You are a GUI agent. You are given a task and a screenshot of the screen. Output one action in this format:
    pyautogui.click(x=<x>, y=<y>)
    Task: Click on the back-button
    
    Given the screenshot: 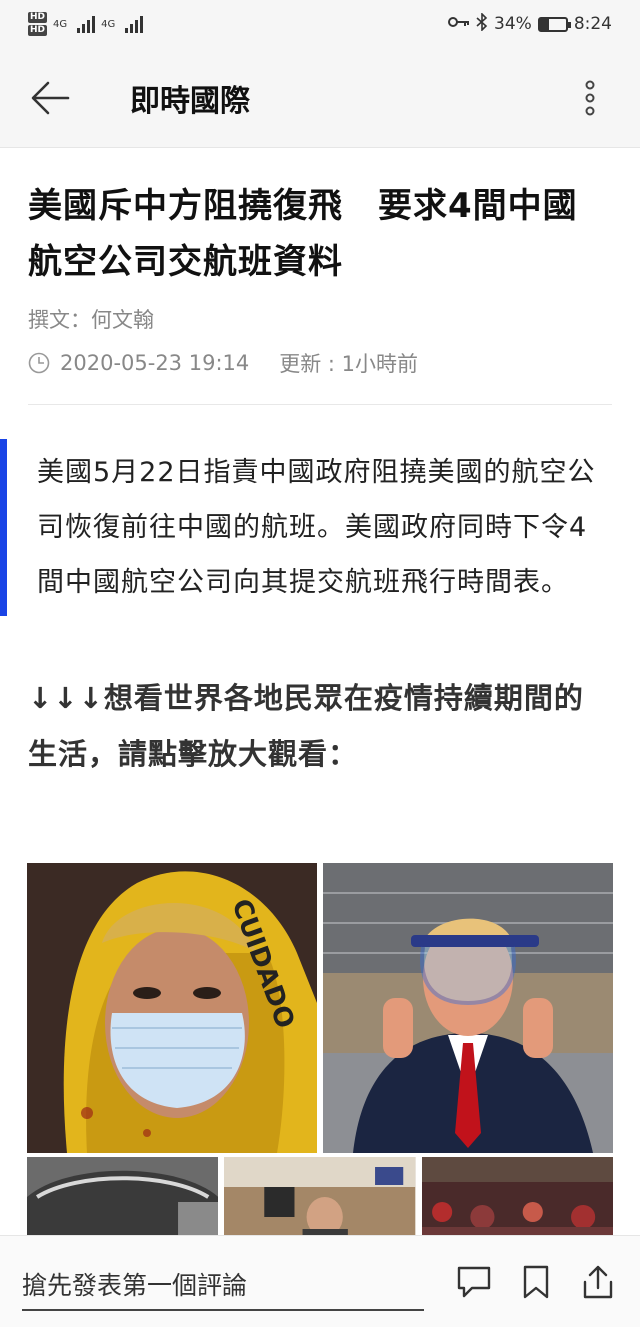 What is the action you would take?
    pyautogui.click(x=50, y=98)
    